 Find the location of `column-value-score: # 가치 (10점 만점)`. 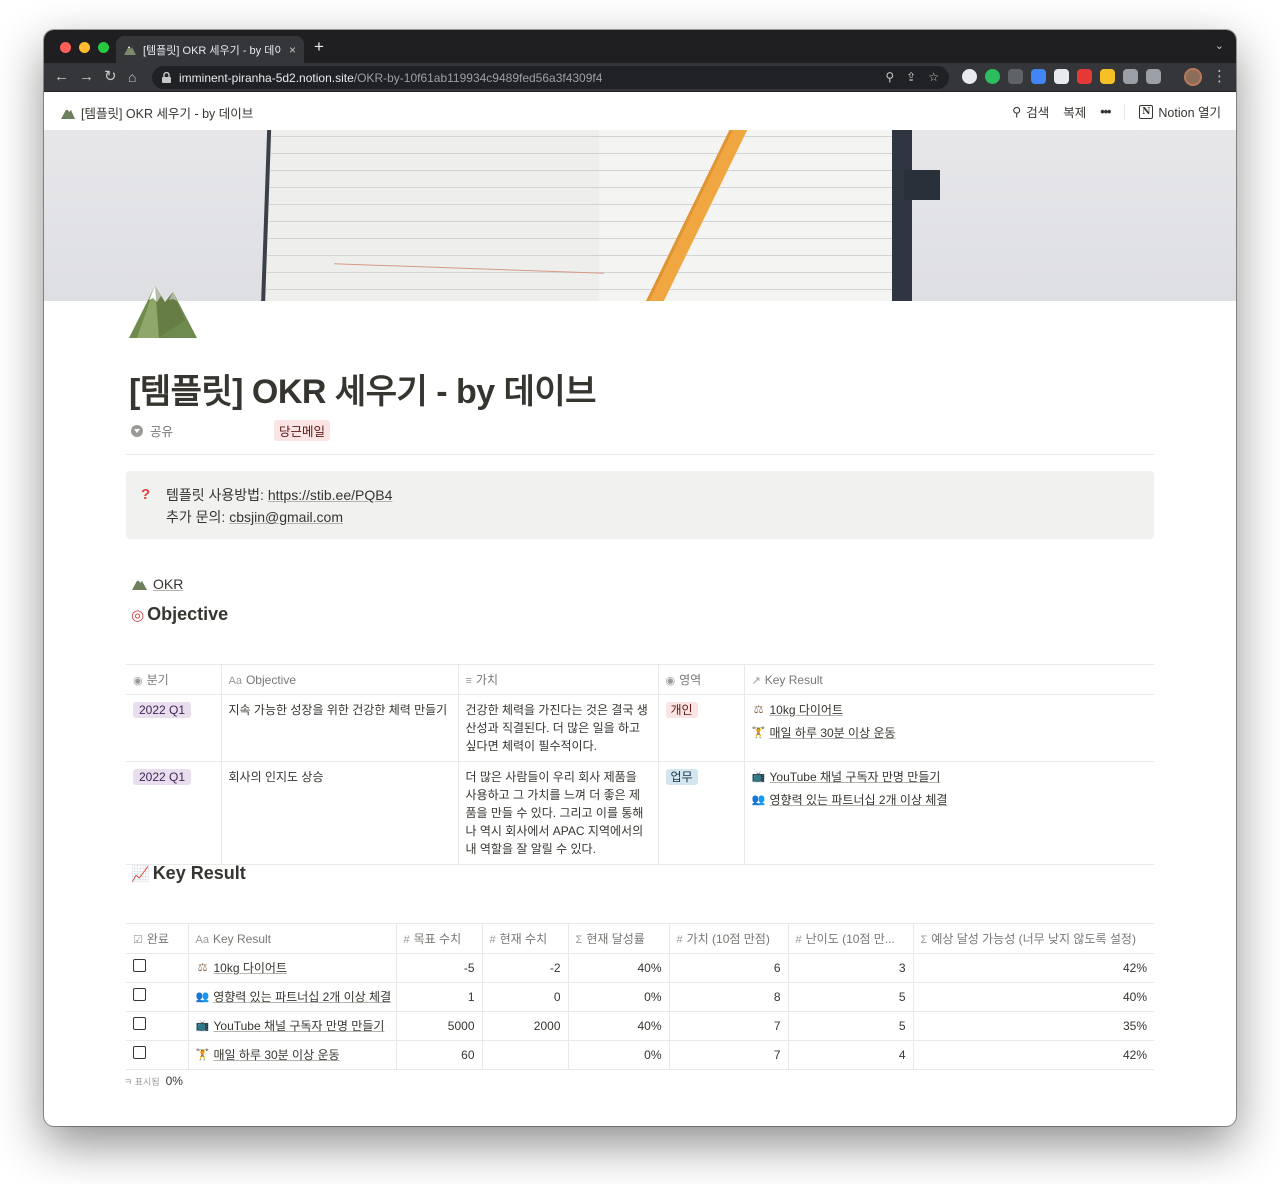

column-value-score: # 가치 (10점 만점) is located at coordinates (728, 938).